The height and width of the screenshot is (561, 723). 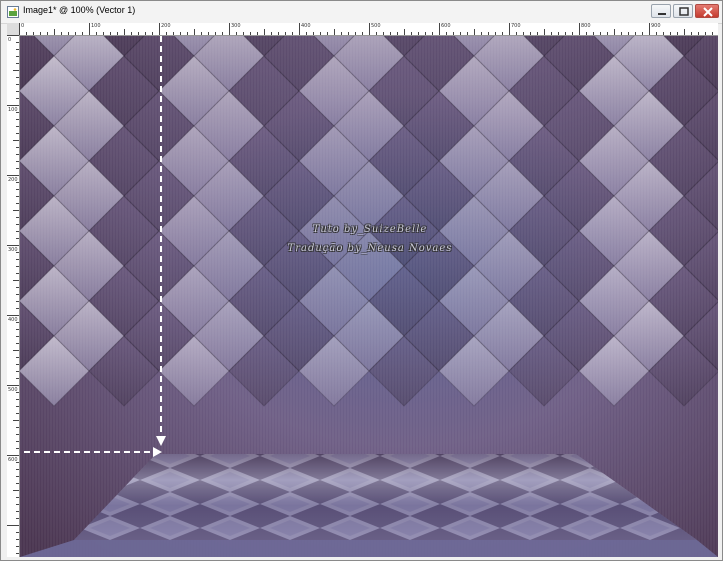 I want to click on maximize-icon, so click(x=684, y=11).